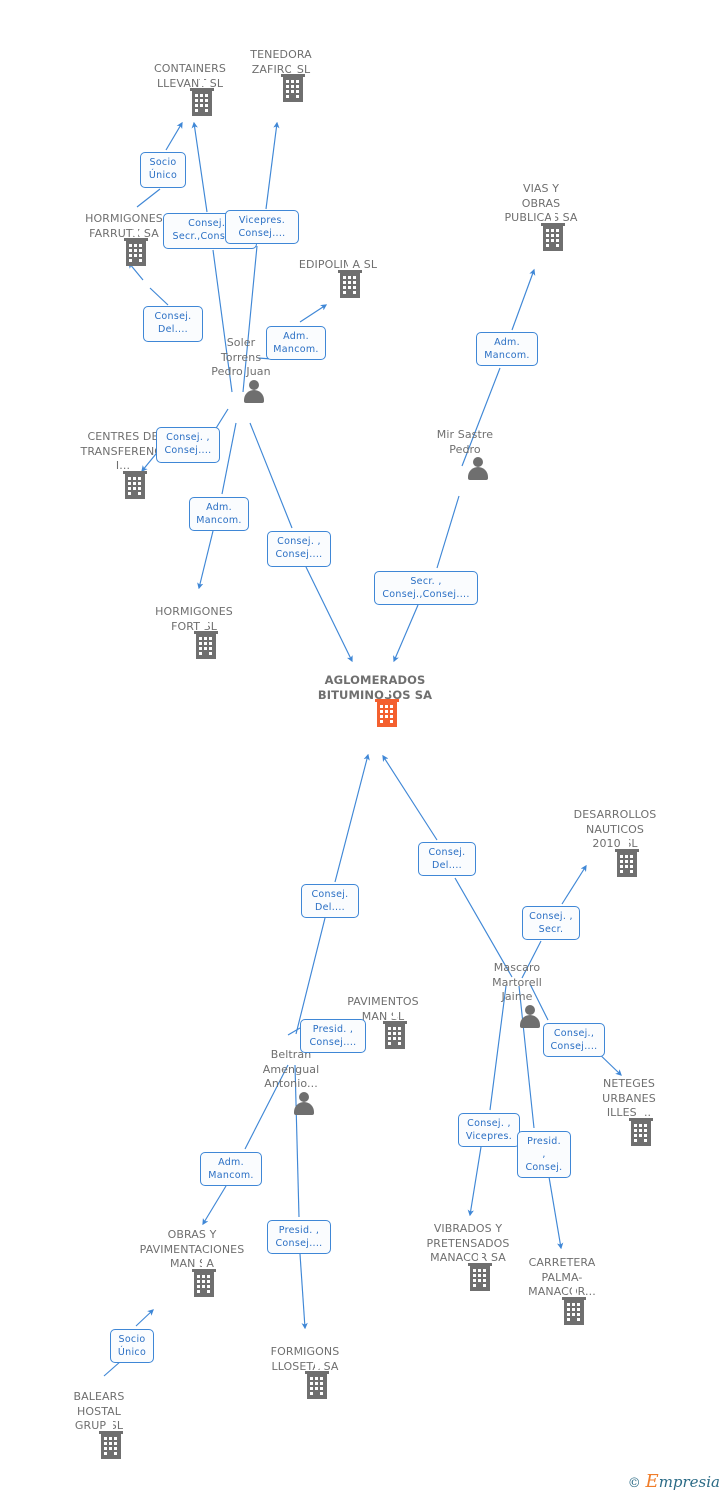  What do you see at coordinates (305, 1359) in the screenshot?
I see `node-label: FORMIGONS LLOSETA SA` at bounding box center [305, 1359].